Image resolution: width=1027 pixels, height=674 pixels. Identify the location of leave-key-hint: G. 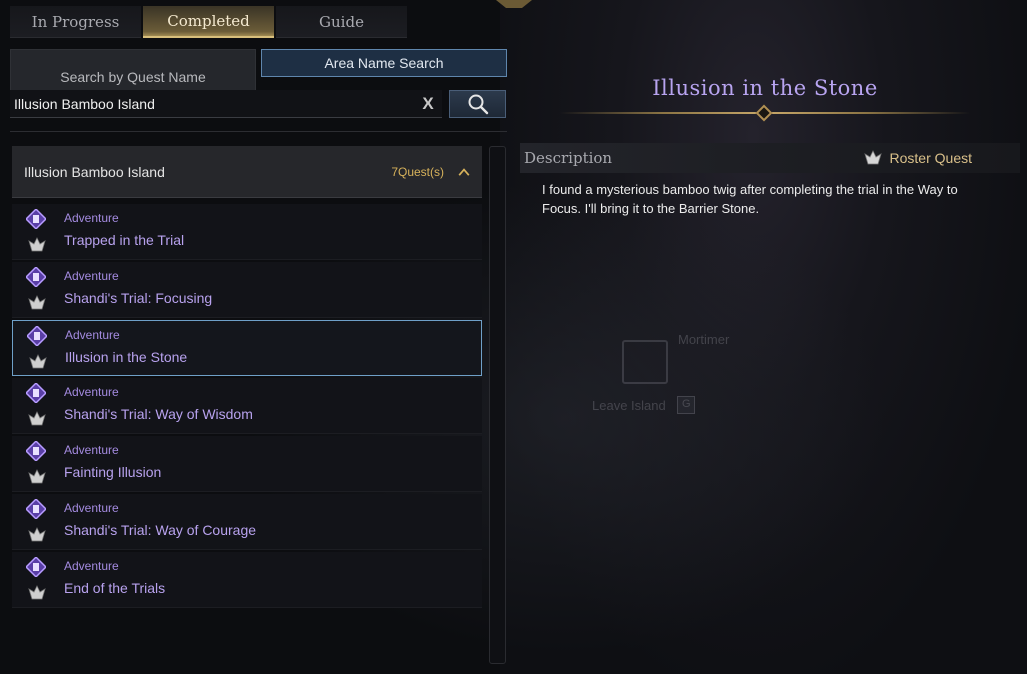
(686, 405).